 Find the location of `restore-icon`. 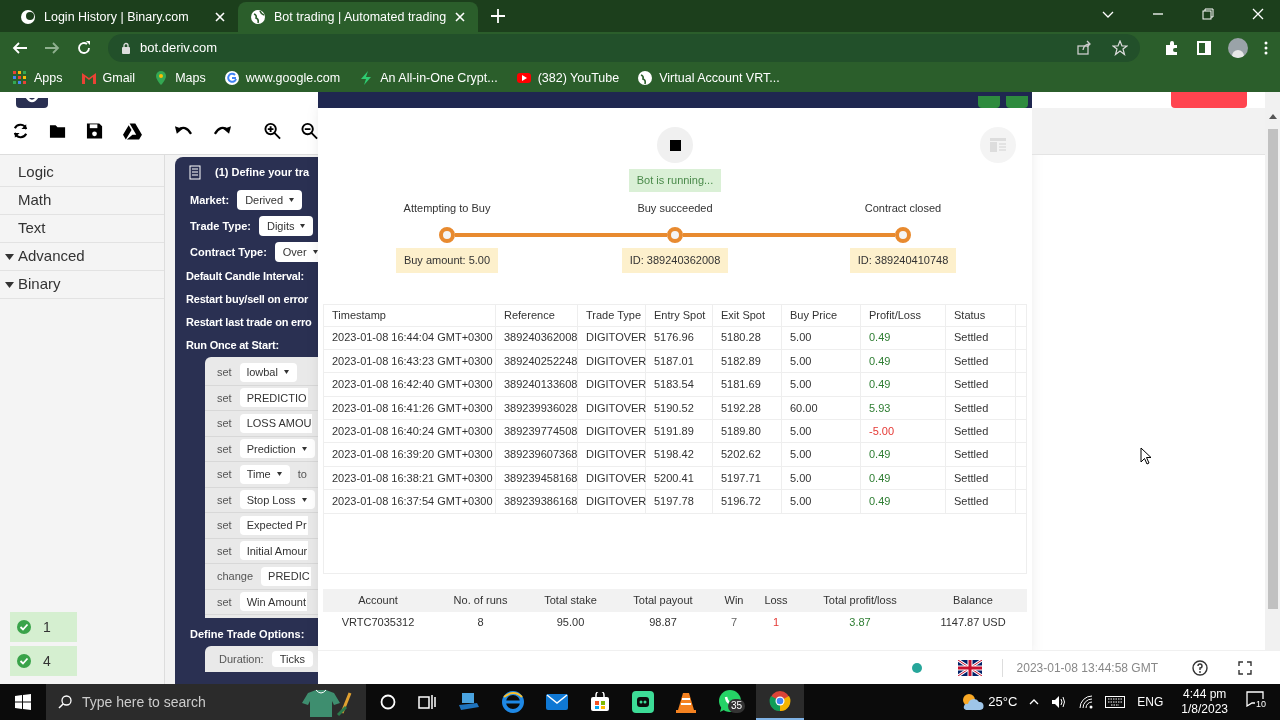

restore-icon is located at coordinates (1208, 14).